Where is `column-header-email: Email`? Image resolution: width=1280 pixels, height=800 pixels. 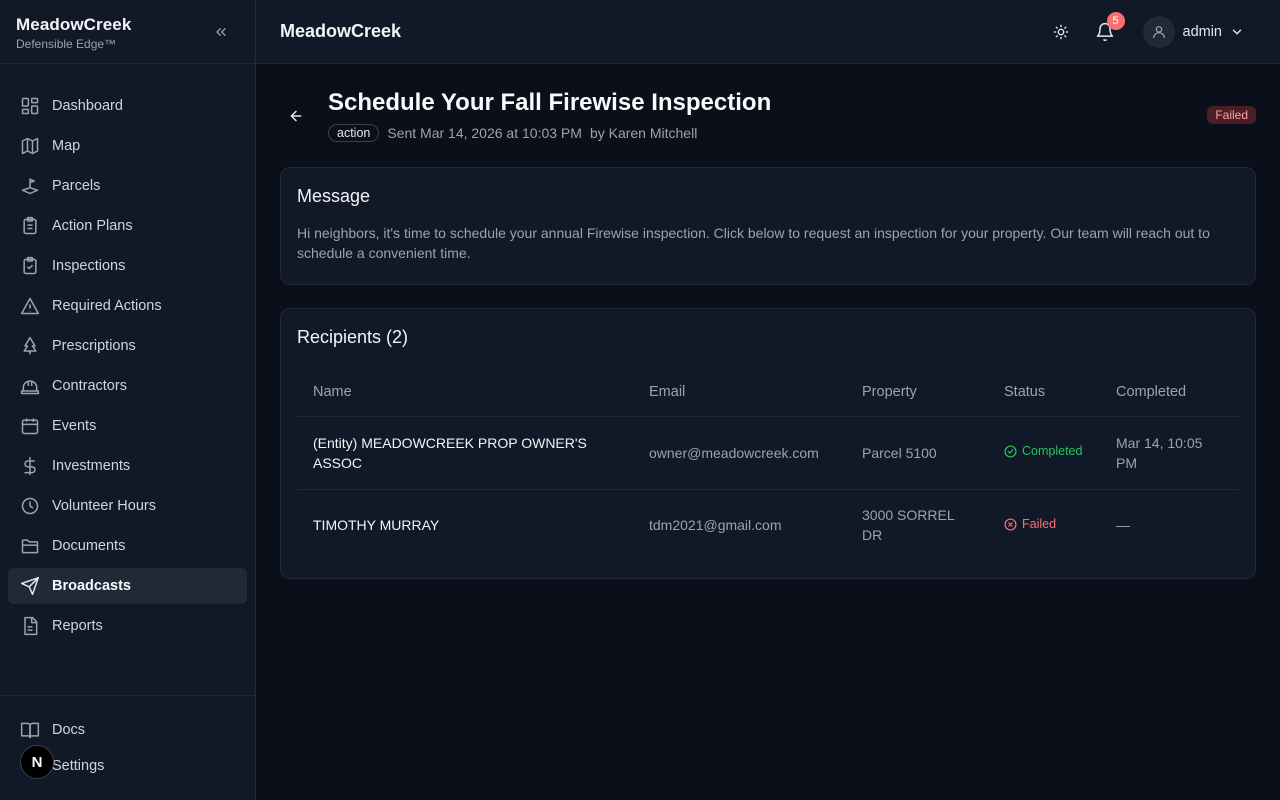
column-header-email: Email is located at coordinates (739, 392).